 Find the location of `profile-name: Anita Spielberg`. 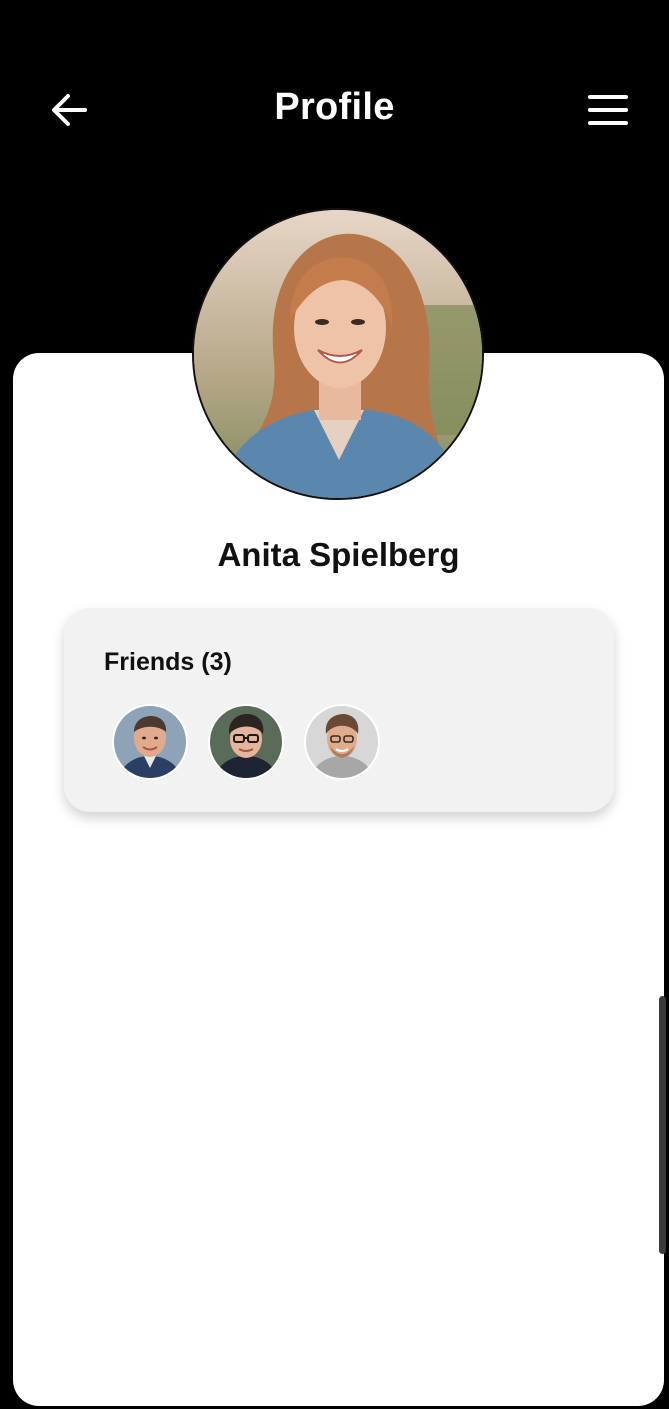

profile-name: Anita Spielberg is located at coordinates (338, 554).